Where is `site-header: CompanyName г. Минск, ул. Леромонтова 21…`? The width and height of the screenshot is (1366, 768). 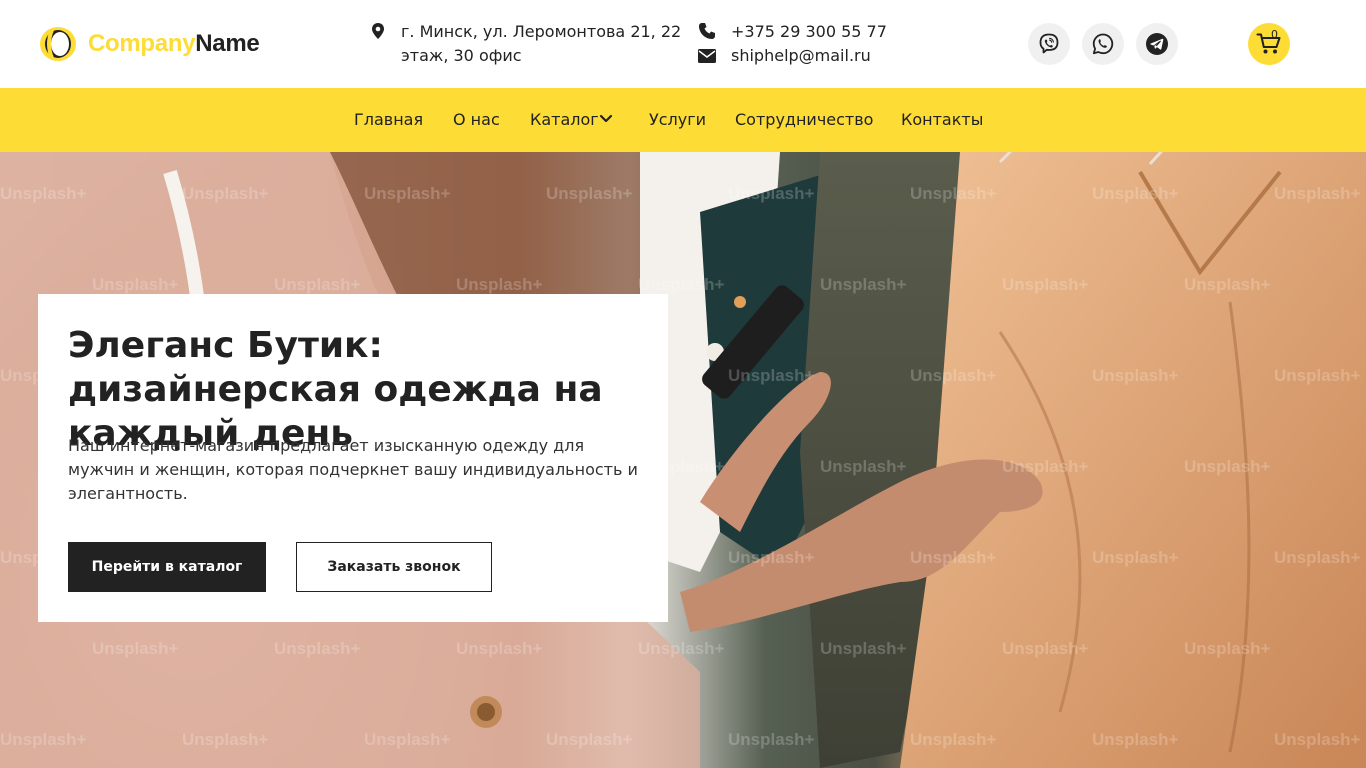
site-header: CompanyName г. Минск, ул. Леромонтова 21… is located at coordinates (683, 44).